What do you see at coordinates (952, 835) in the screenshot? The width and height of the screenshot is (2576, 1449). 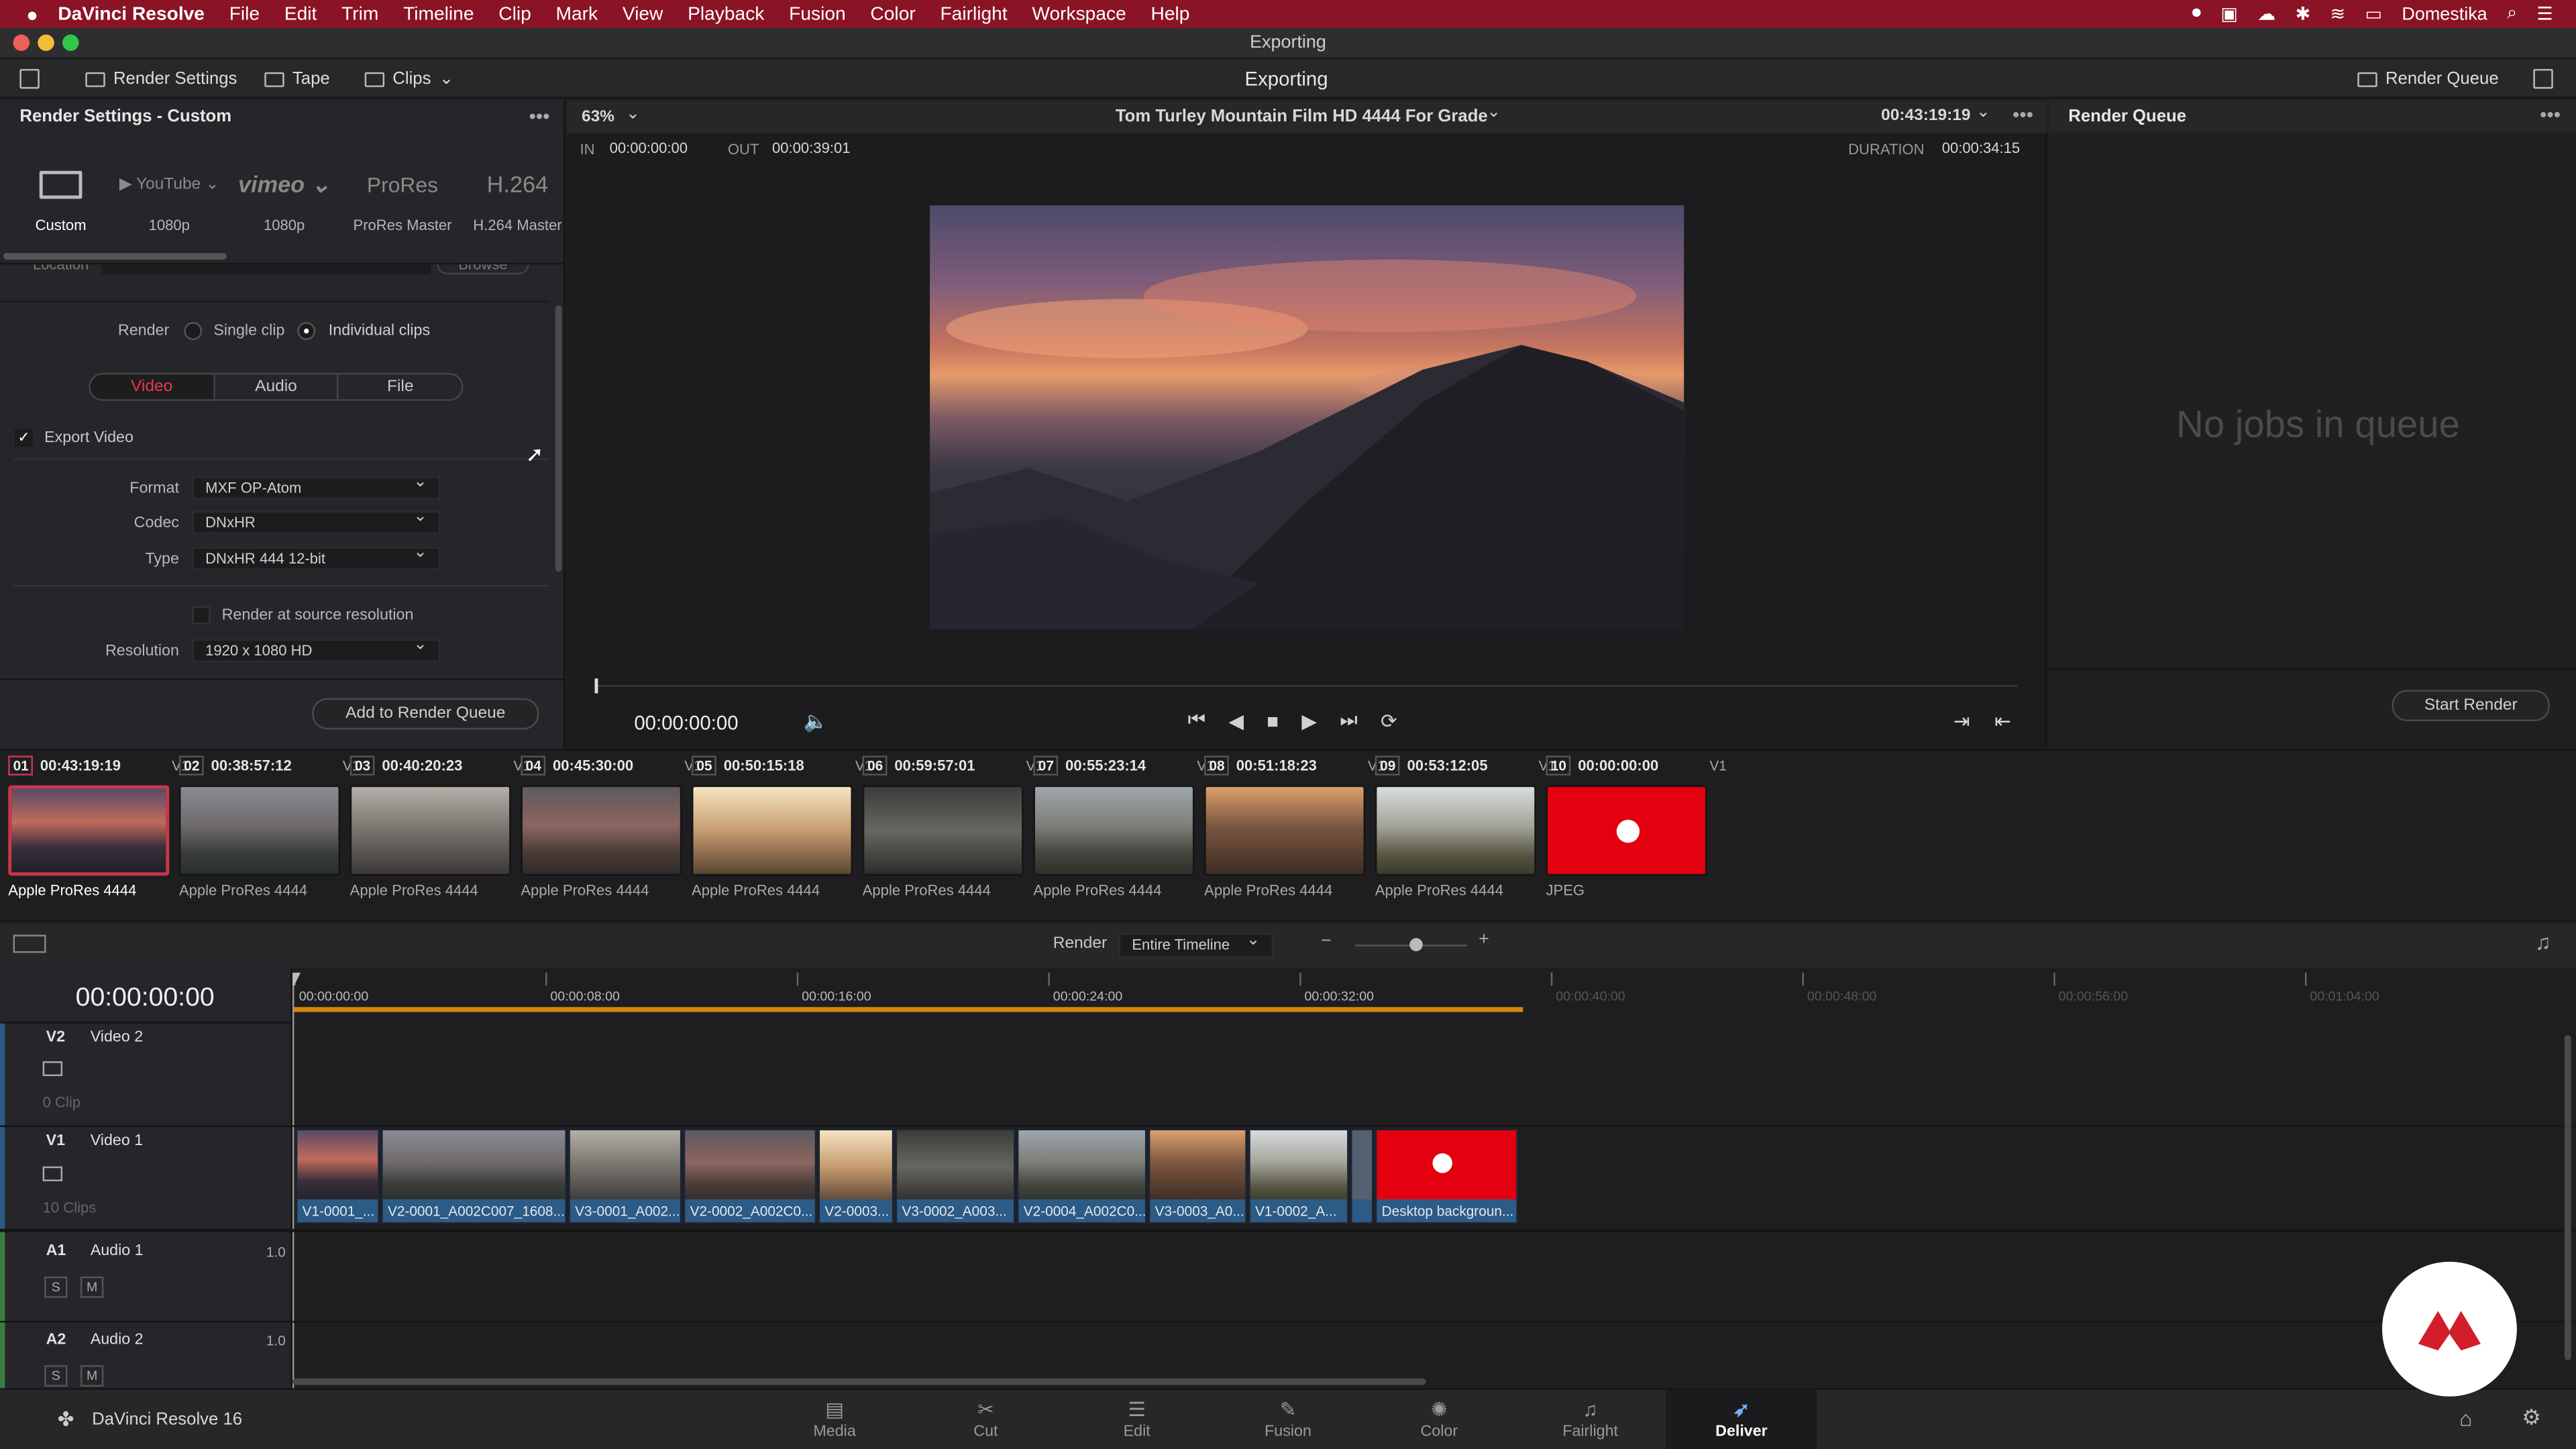 I see `clip-thumbnail: 06 00:59:57:01 V1 Apple ProRes 4444` at bounding box center [952, 835].